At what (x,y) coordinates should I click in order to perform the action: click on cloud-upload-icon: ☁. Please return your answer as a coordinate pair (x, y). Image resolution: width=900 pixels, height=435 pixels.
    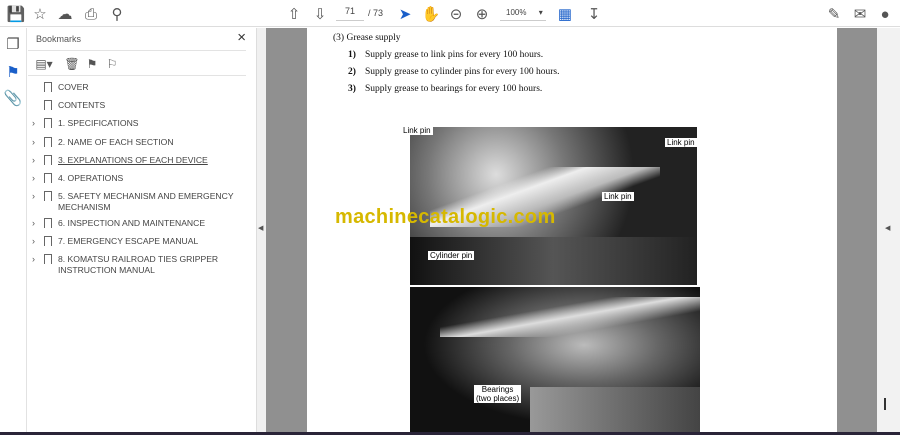
    Looking at the image, I should click on (65, 14).